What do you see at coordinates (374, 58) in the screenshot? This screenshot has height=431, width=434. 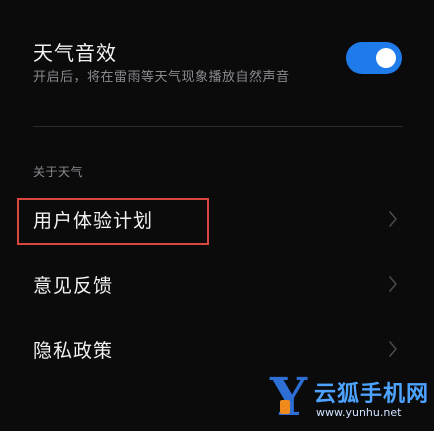 I see `weather-sound-toggle` at bounding box center [374, 58].